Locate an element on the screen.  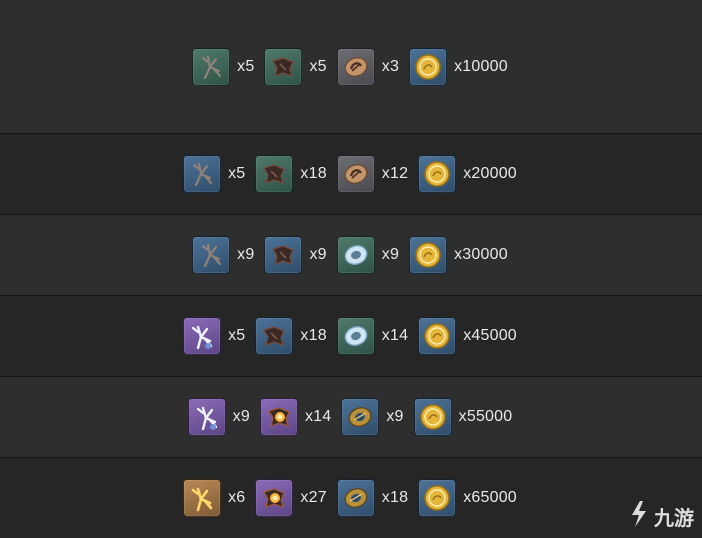
material-quantity: x45000 is located at coordinates (490, 335).